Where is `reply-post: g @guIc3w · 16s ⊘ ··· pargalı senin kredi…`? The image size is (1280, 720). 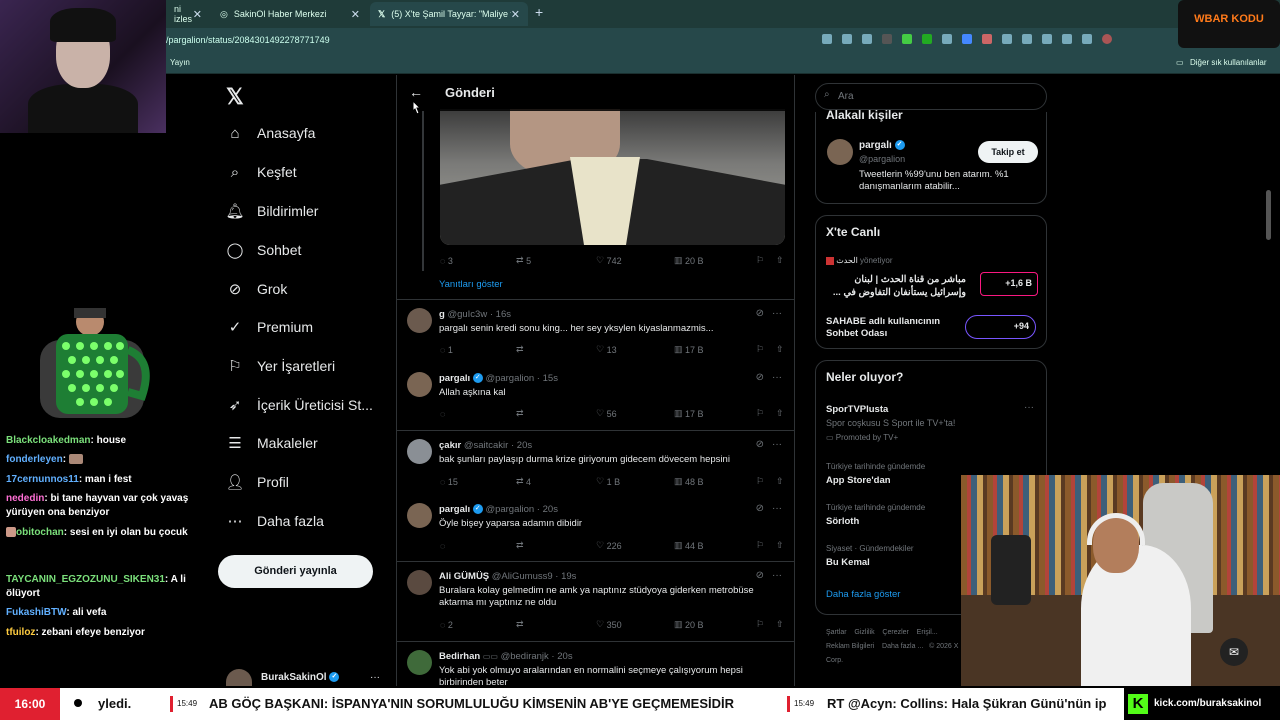 reply-post: g @guIc3w · 16s ⊘ ··· pargalı senin kredi… is located at coordinates (595, 331).